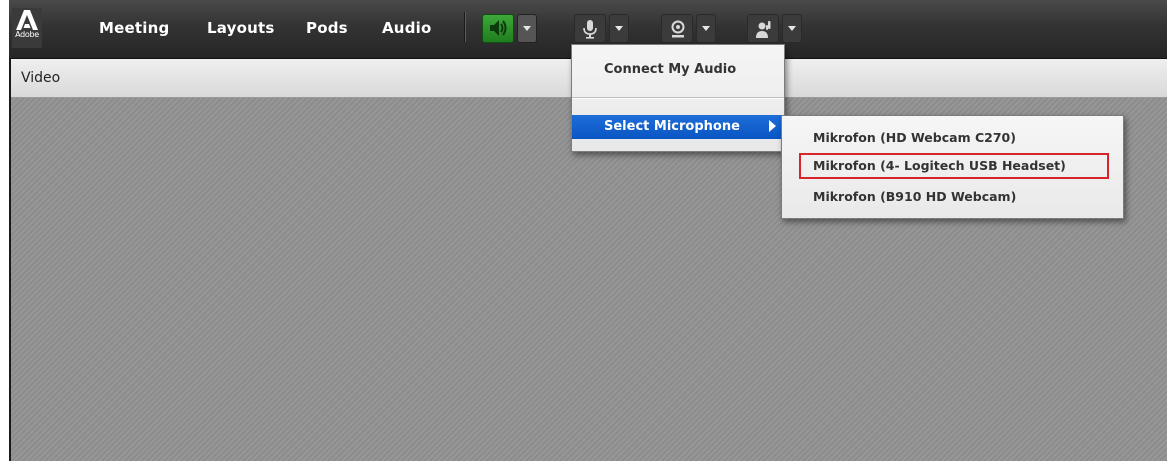 This screenshot has height=461, width=1167. I want to click on microphone-tool, so click(608, 28).